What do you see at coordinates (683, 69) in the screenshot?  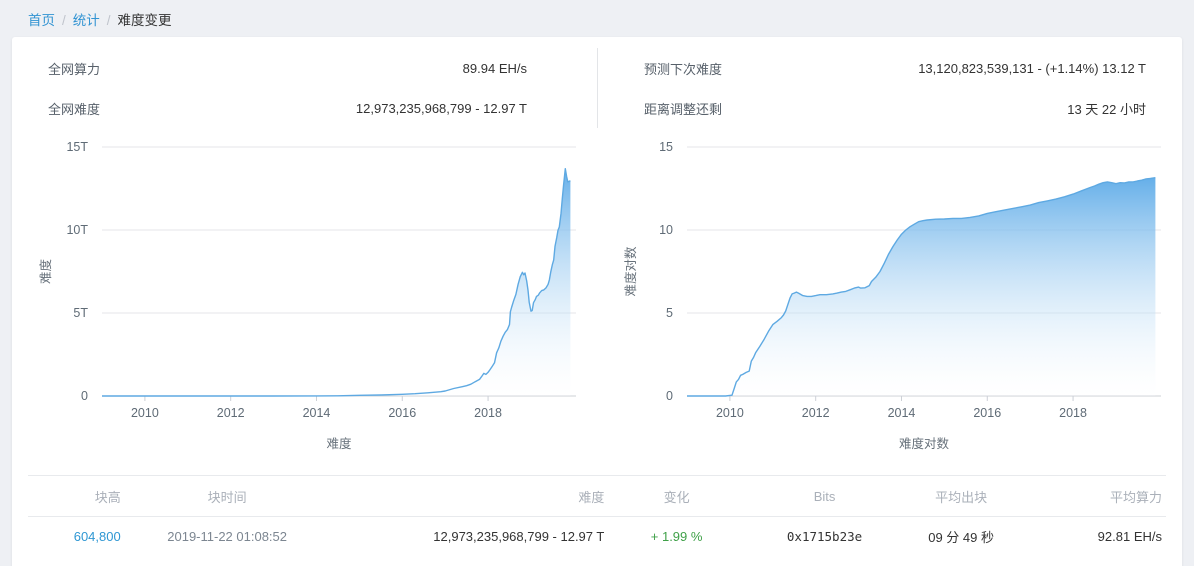 I see `stat-label: 预测下次难度` at bounding box center [683, 69].